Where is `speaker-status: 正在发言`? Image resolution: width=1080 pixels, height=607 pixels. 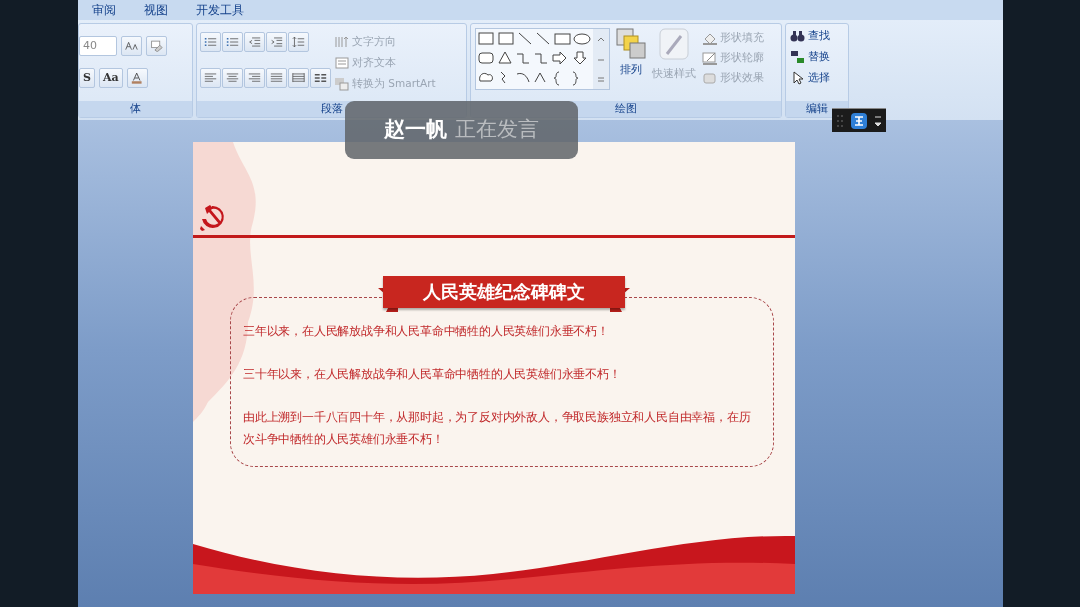 speaker-status: 正在发言 is located at coordinates (497, 130).